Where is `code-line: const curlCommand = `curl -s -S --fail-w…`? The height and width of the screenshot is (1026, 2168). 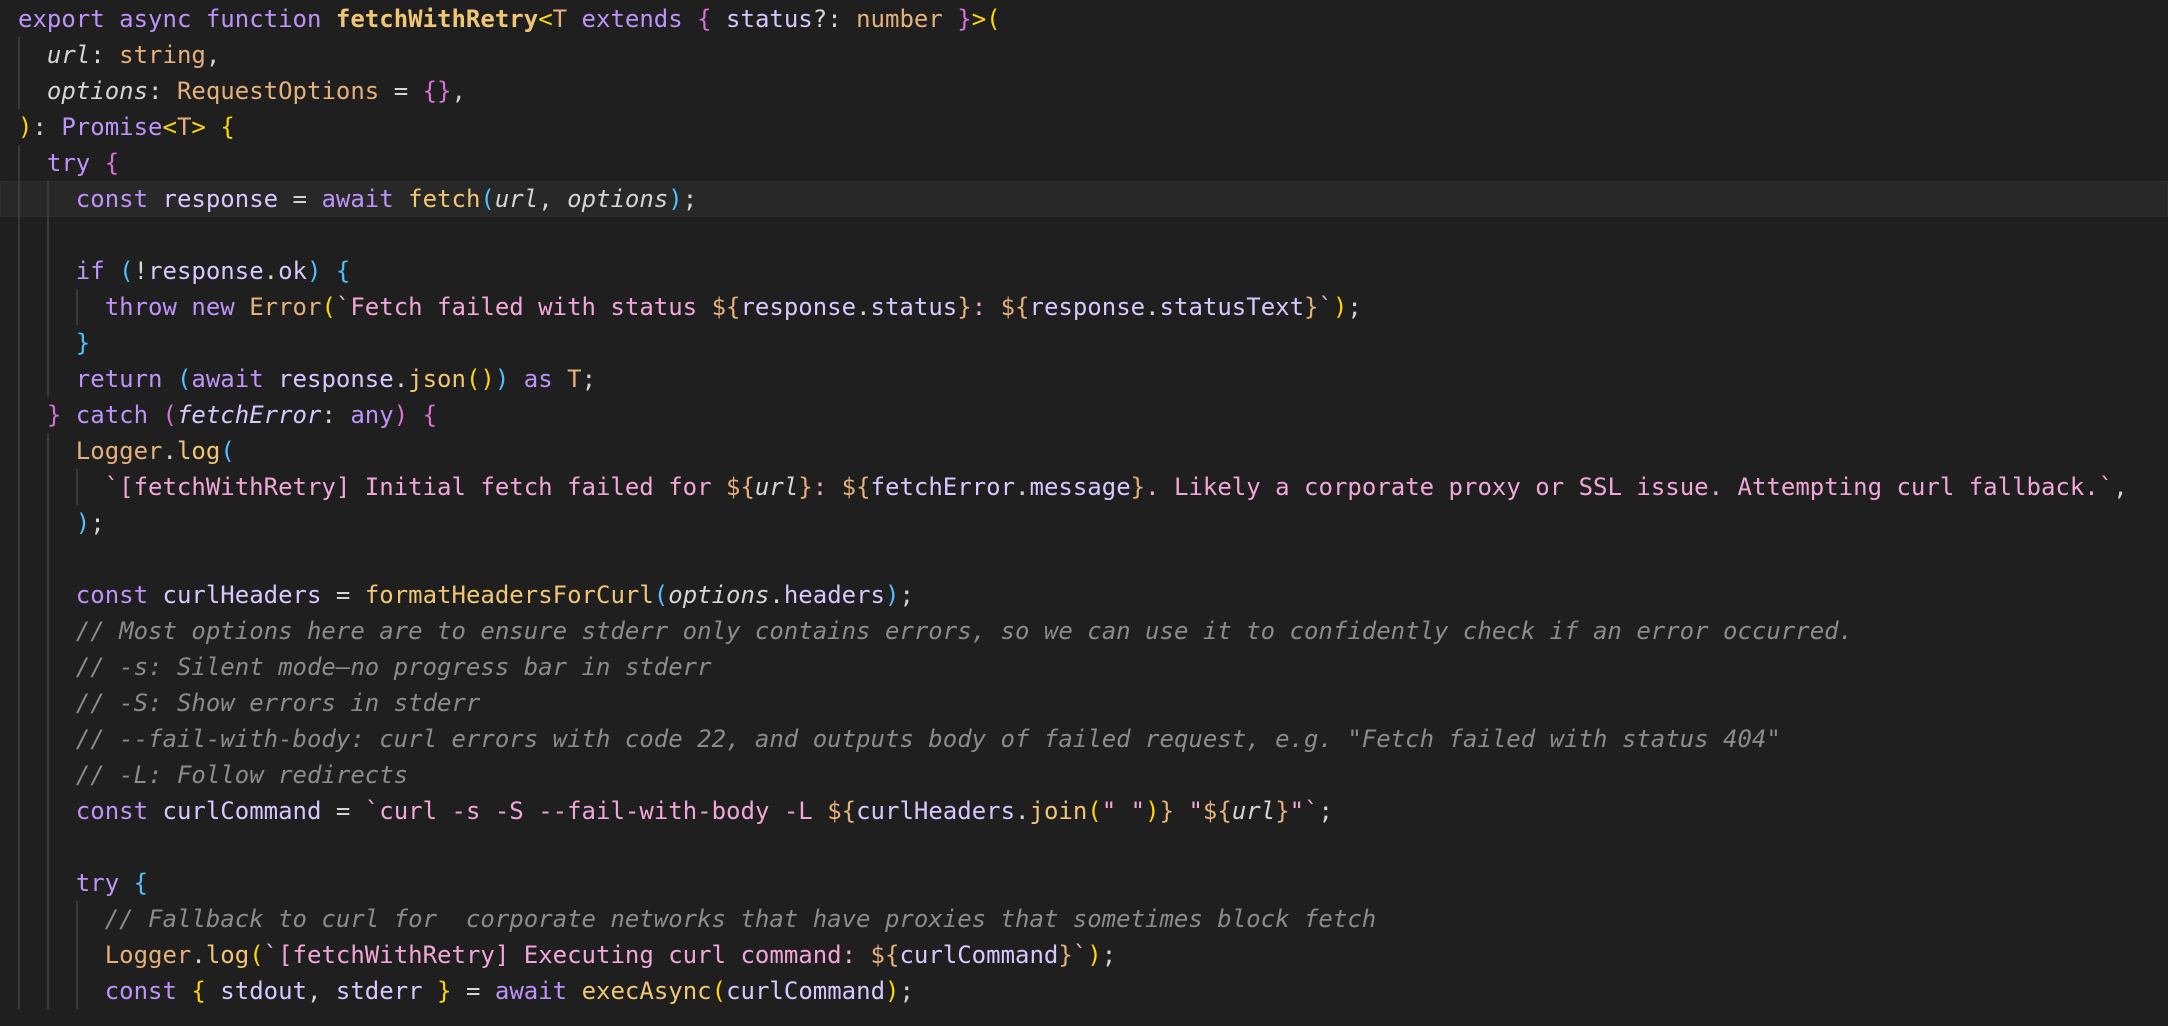 code-line: const curlCommand = `curl -s -S --fail-w… is located at coordinates (1084, 811).